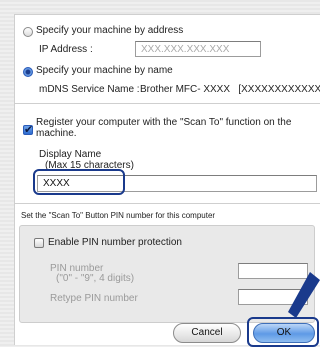 The image size is (320, 347). What do you see at coordinates (167, 103) in the screenshot?
I see `divider-top` at bounding box center [167, 103].